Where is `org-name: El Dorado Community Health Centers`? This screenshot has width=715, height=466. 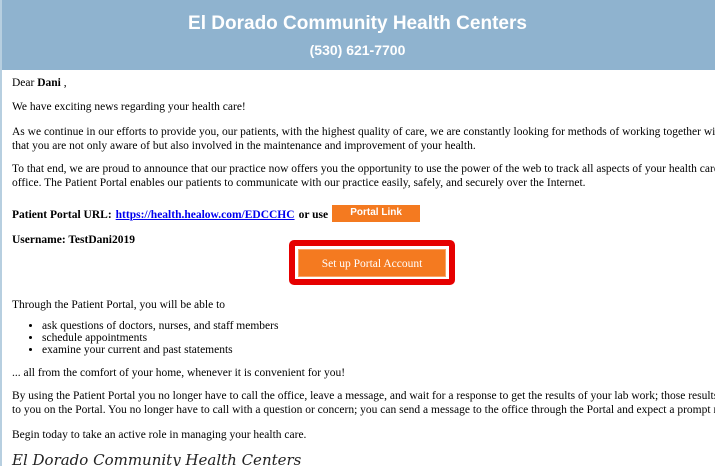 org-name: El Dorado Community Health Centers is located at coordinates (357, 23).